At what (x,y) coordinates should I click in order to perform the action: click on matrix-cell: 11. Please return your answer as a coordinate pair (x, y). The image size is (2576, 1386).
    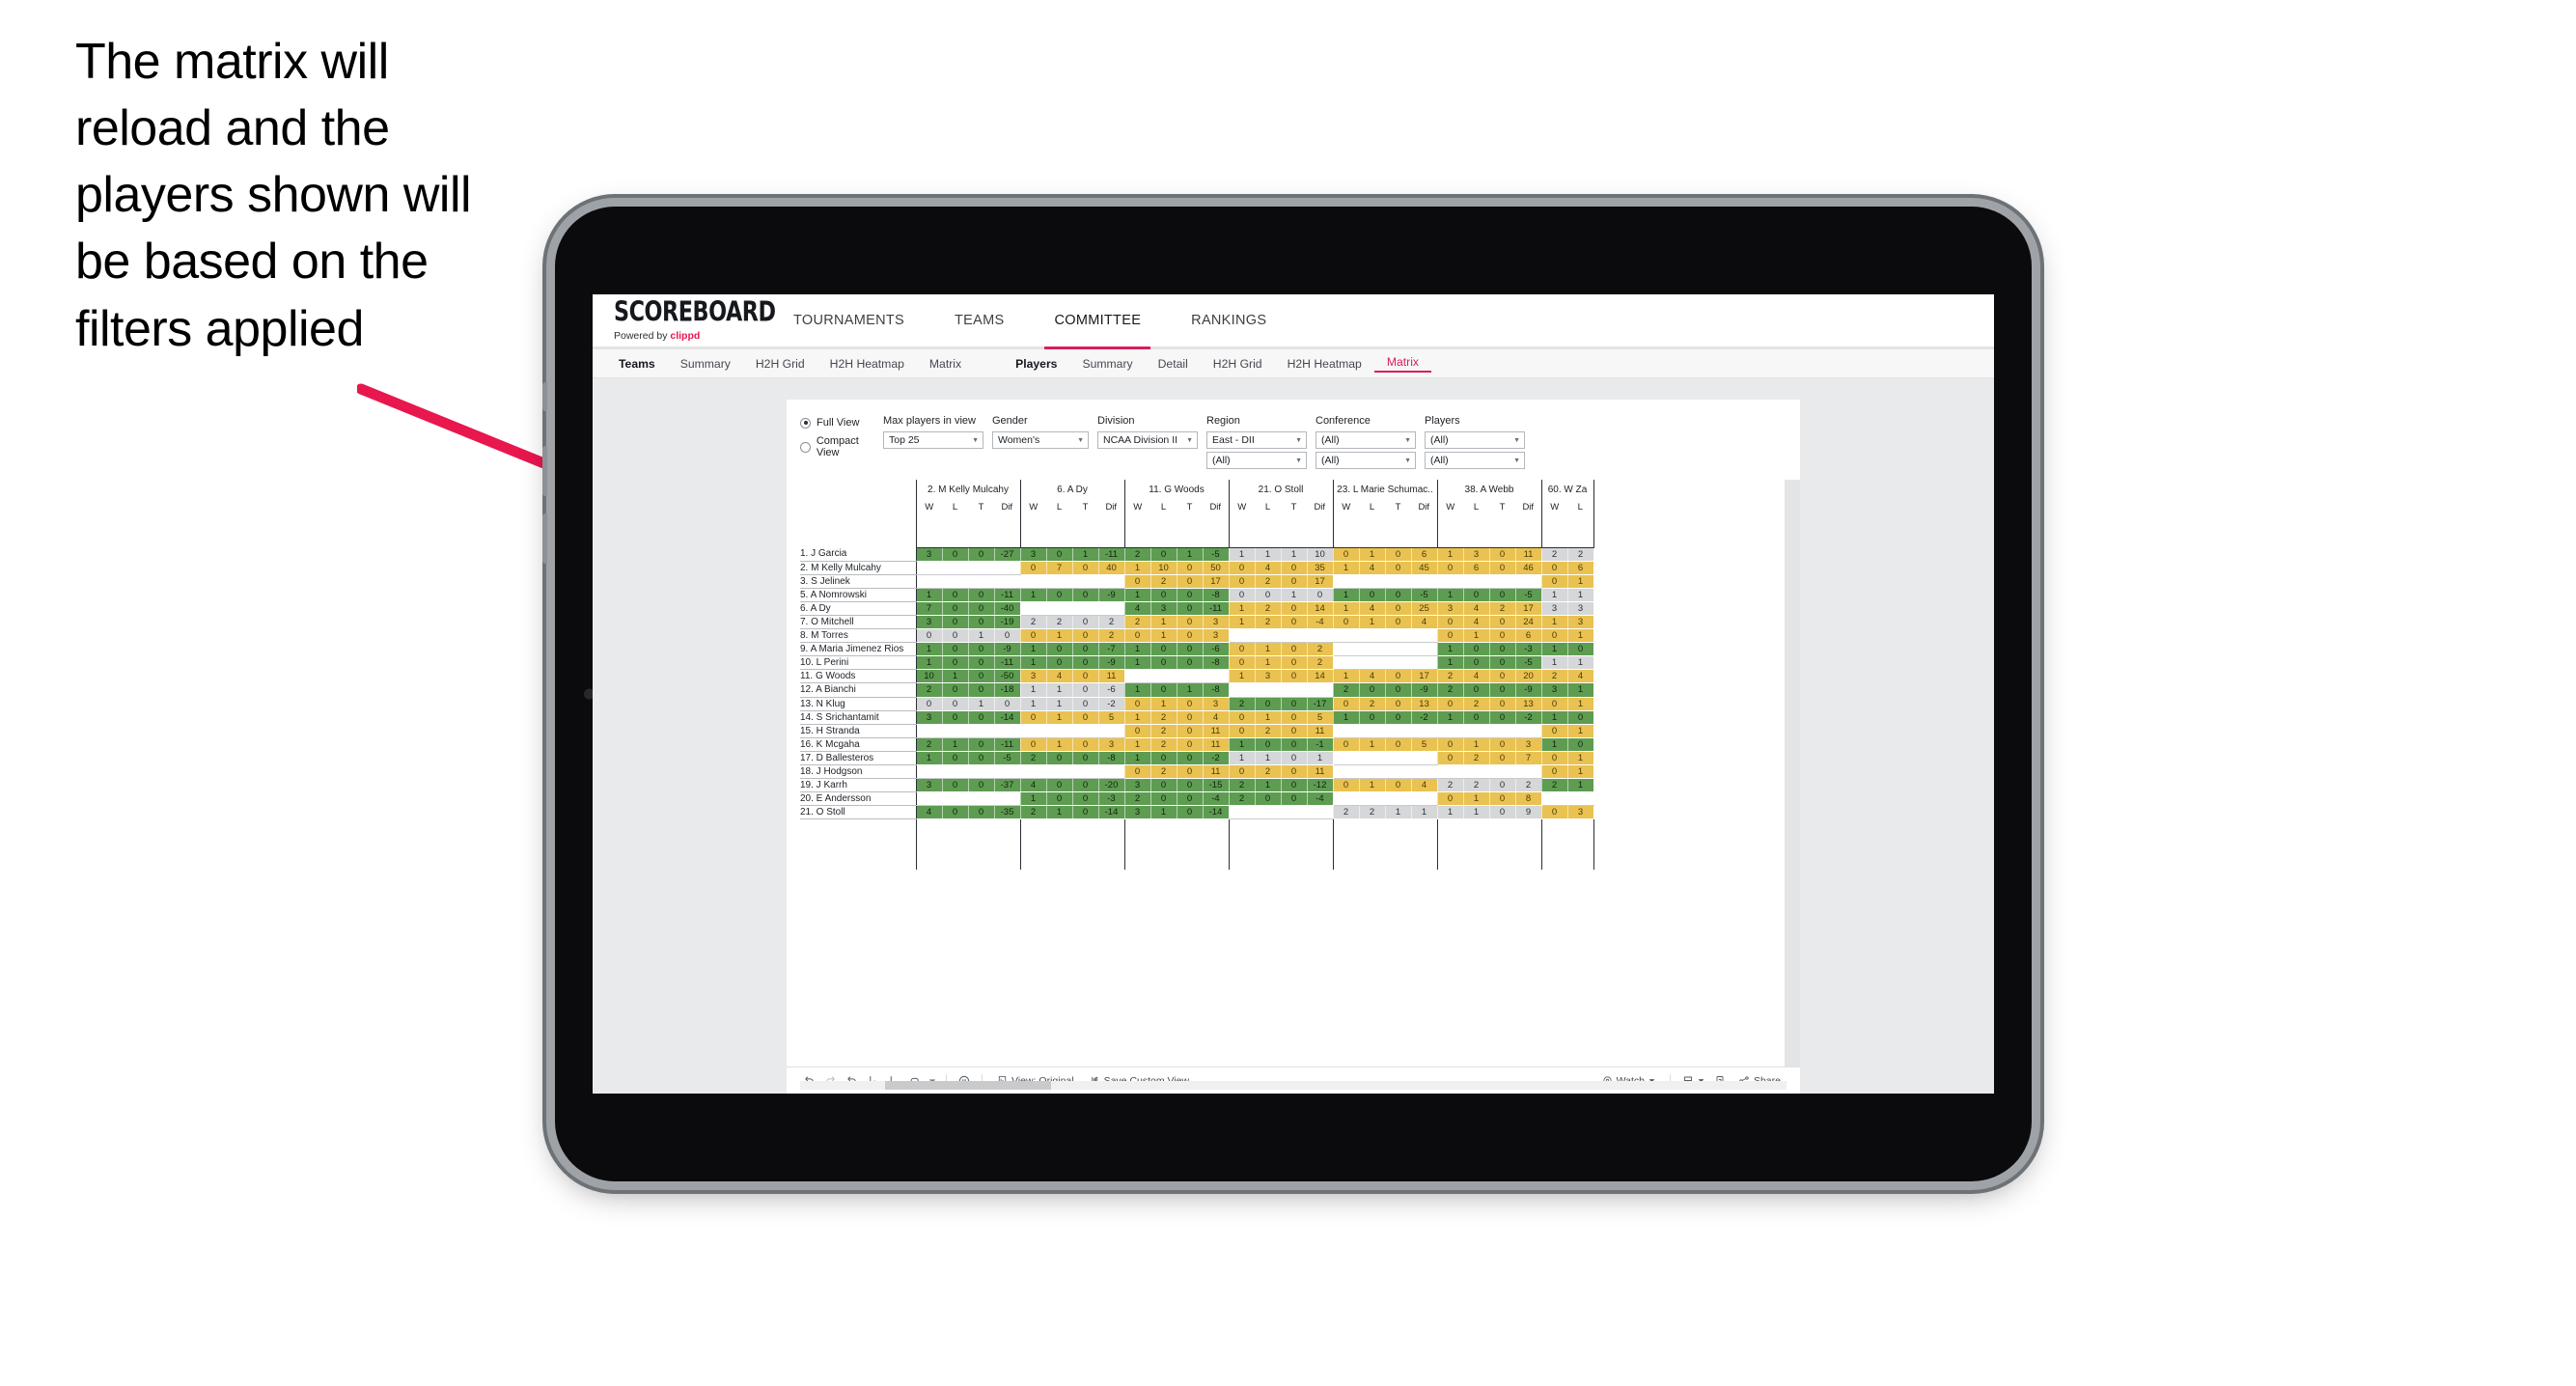
    Looking at the image, I should click on (1111, 676).